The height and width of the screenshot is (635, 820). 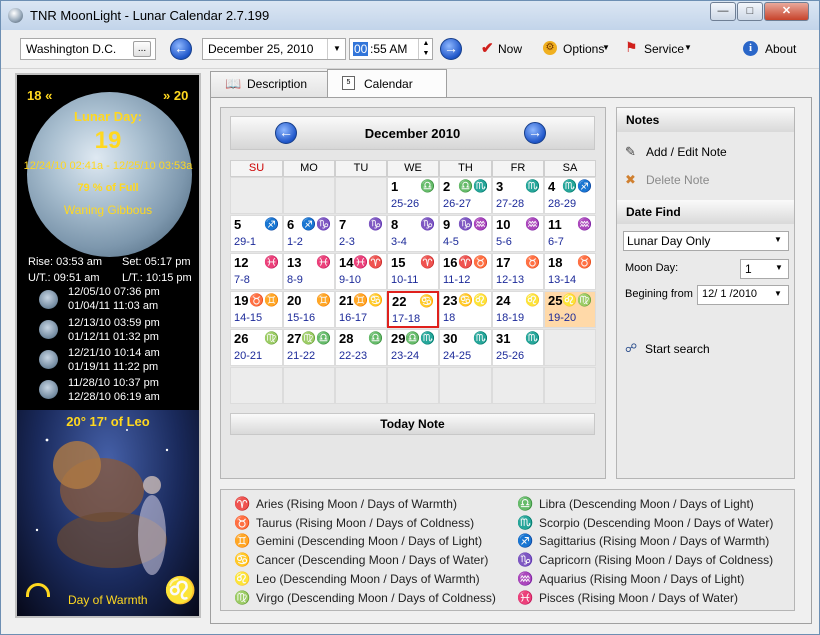 What do you see at coordinates (413, 233) in the screenshot?
I see `day-cell: 8 ♑ 3-4` at bounding box center [413, 233].